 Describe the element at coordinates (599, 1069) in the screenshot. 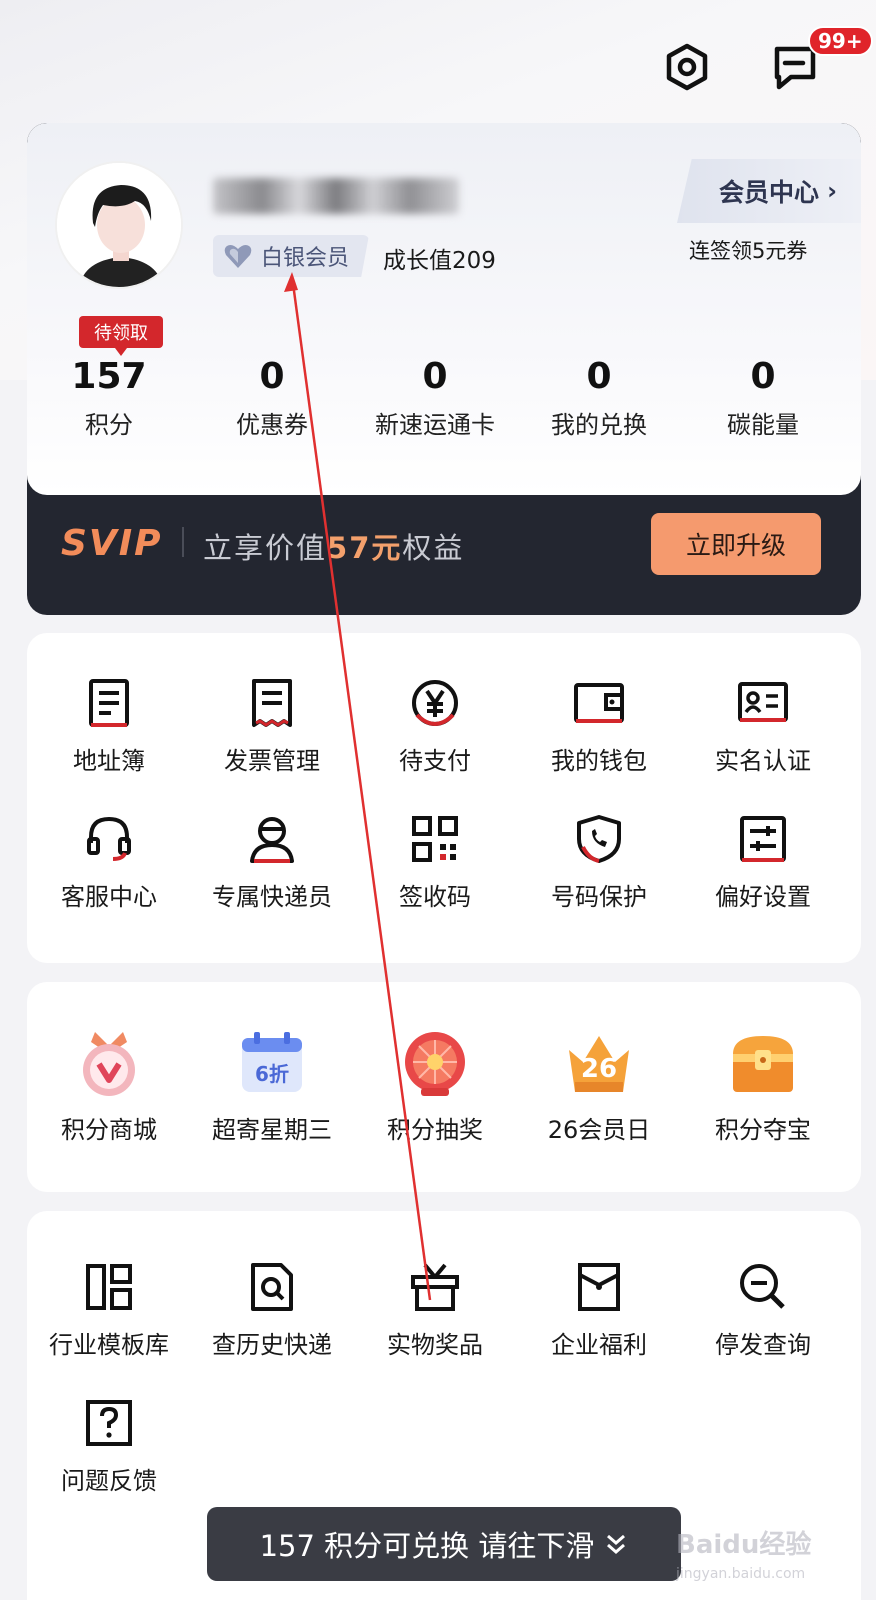

I see `crown-badge-text: 26` at that location.